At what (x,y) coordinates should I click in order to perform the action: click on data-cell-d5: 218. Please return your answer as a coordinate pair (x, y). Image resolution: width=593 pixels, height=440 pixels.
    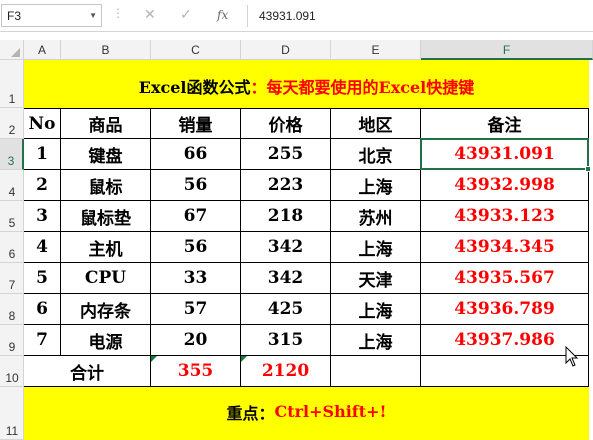
    Looking at the image, I should click on (286, 216).